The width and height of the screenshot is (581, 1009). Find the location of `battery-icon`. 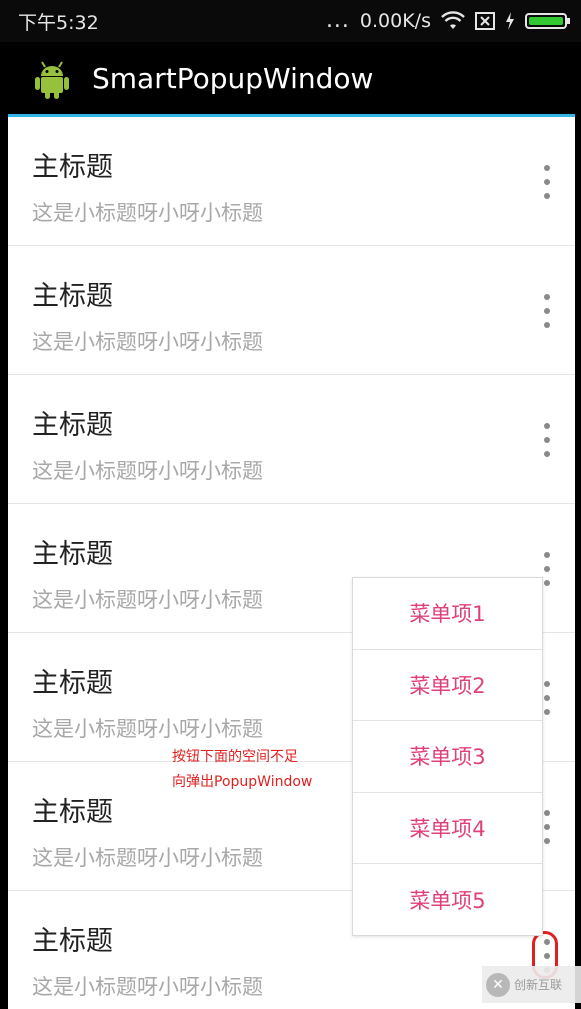

battery-icon is located at coordinates (547, 21).